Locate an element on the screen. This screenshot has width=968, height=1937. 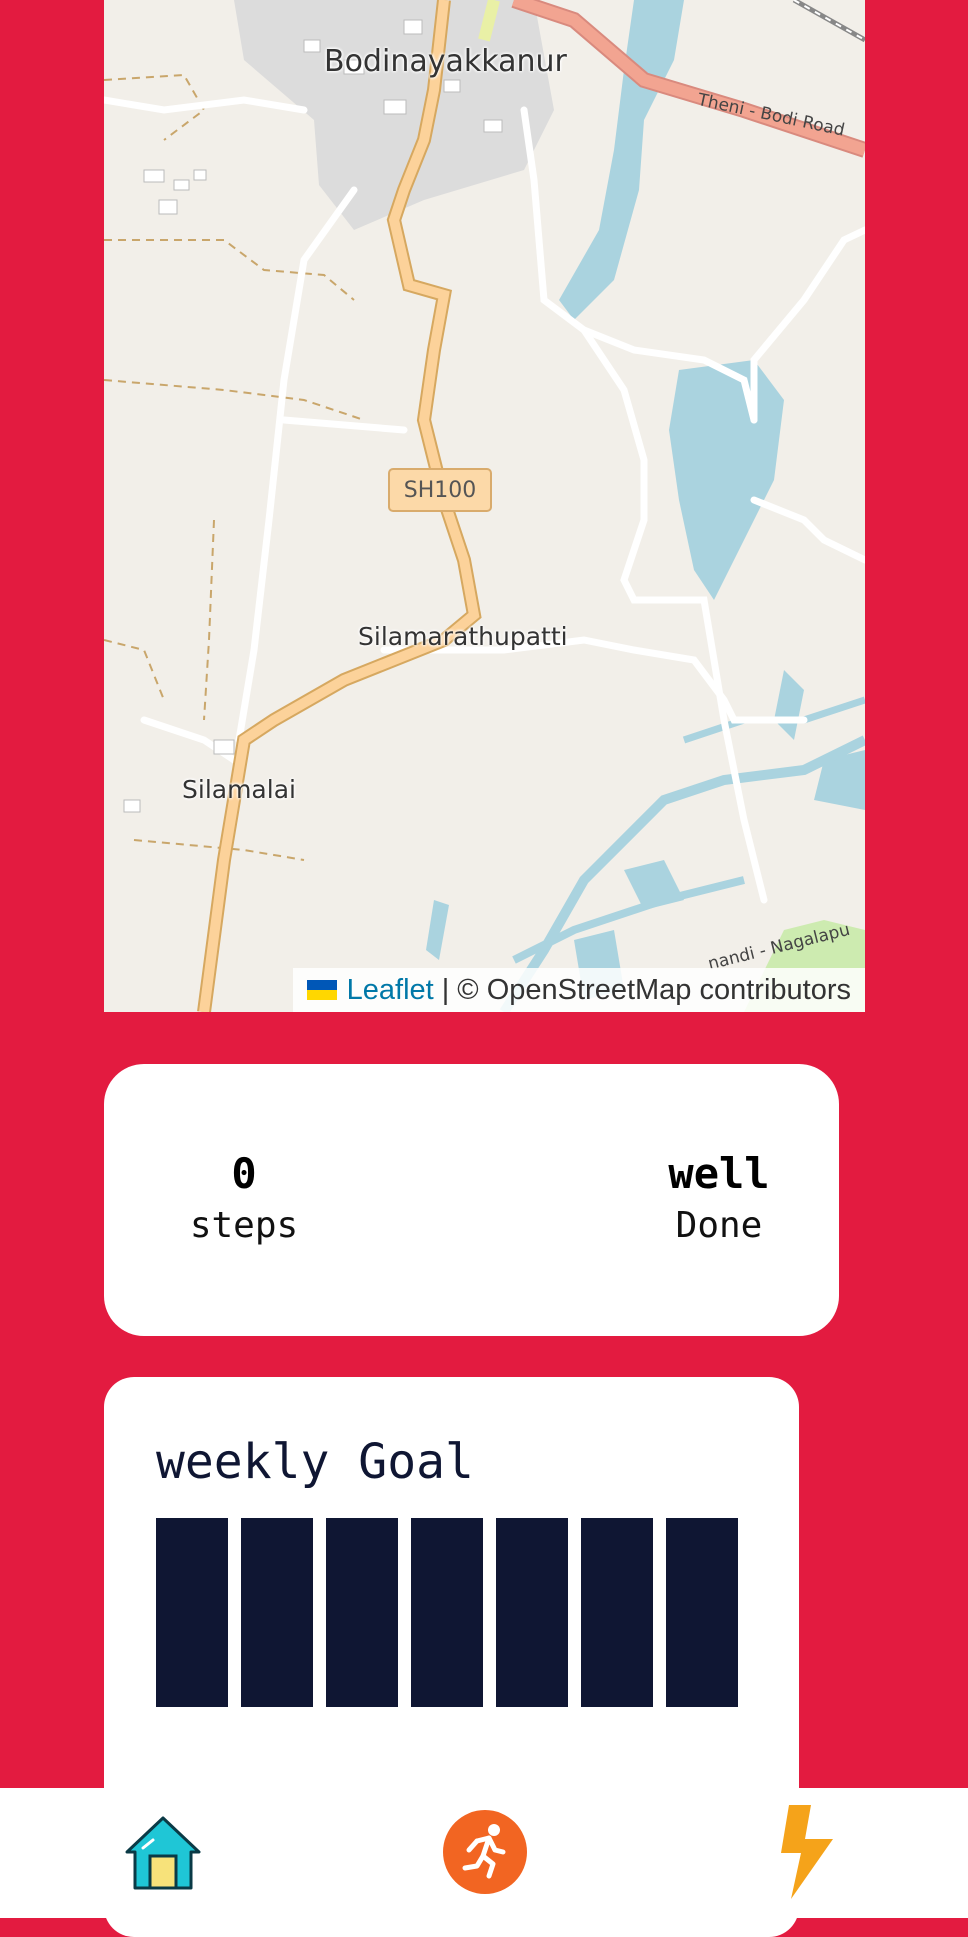
road-shield: SH100 is located at coordinates (440, 490).